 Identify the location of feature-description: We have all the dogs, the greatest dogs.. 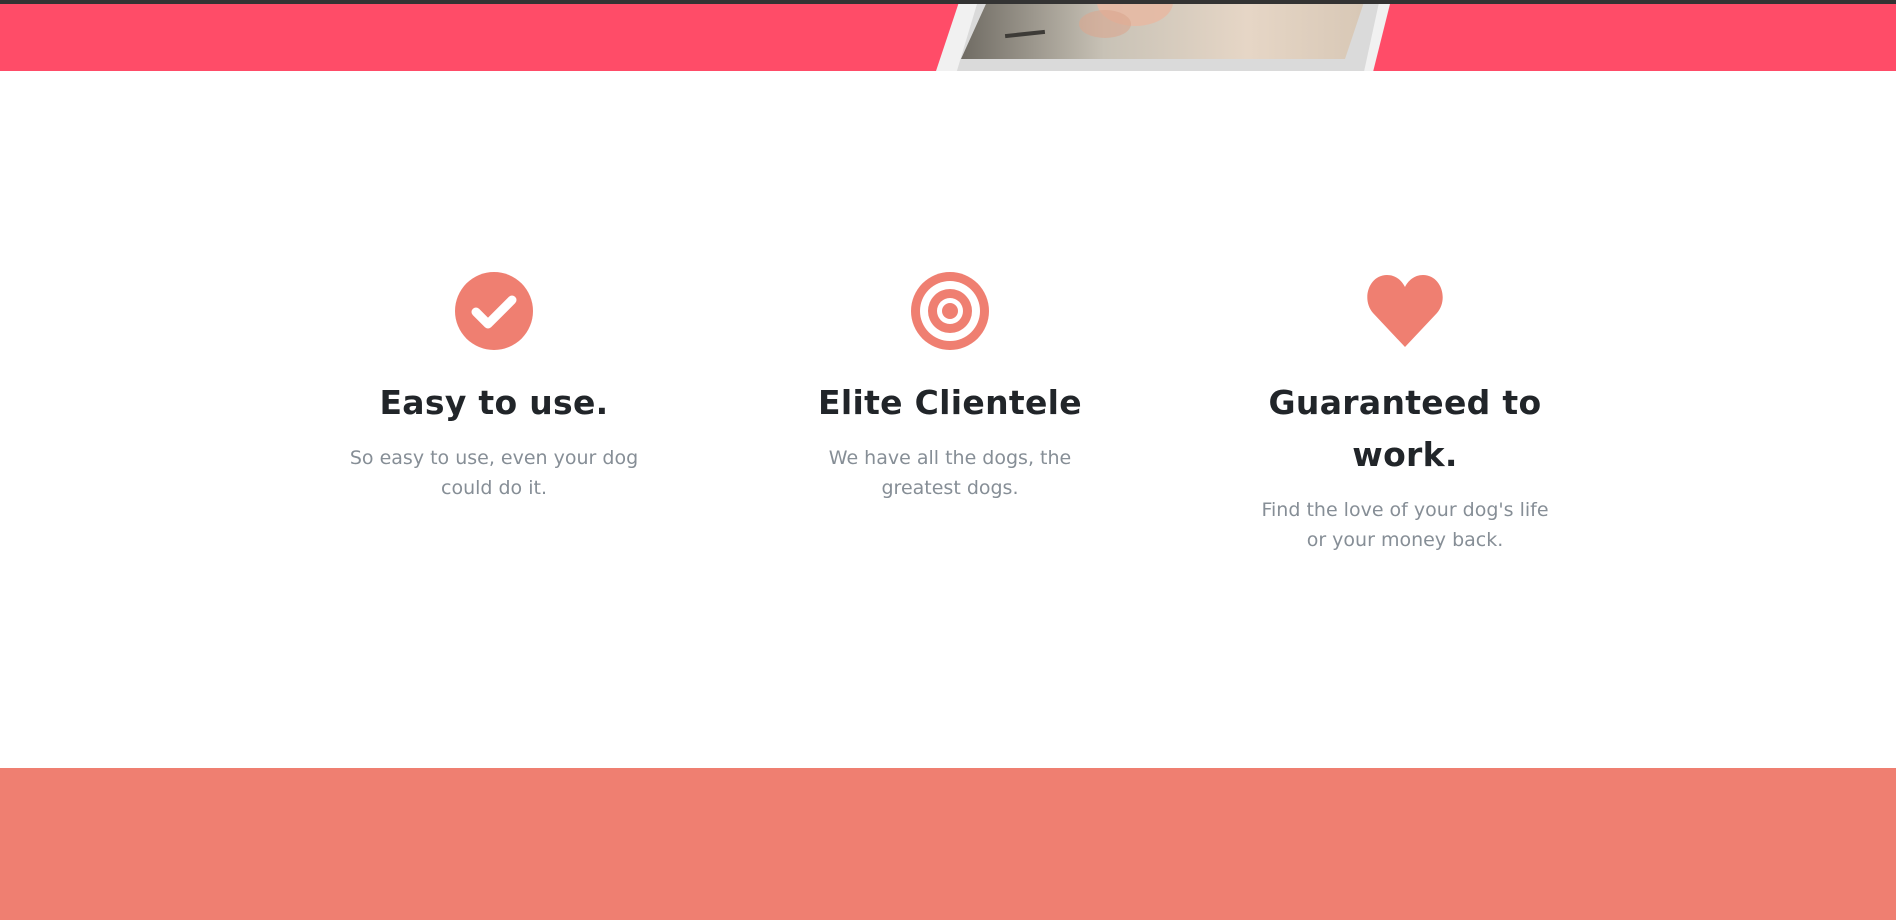
(950, 473).